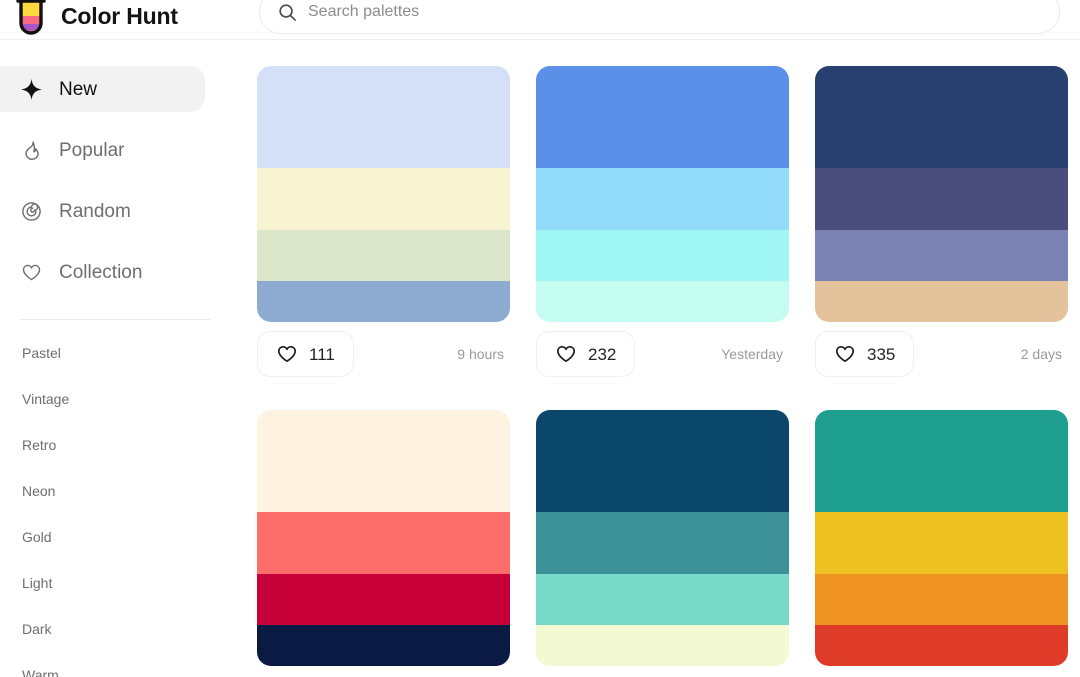 The width and height of the screenshot is (1080, 677). What do you see at coordinates (120, 456) in the screenshot?
I see `sidebar-tag-retro: Retro` at bounding box center [120, 456].